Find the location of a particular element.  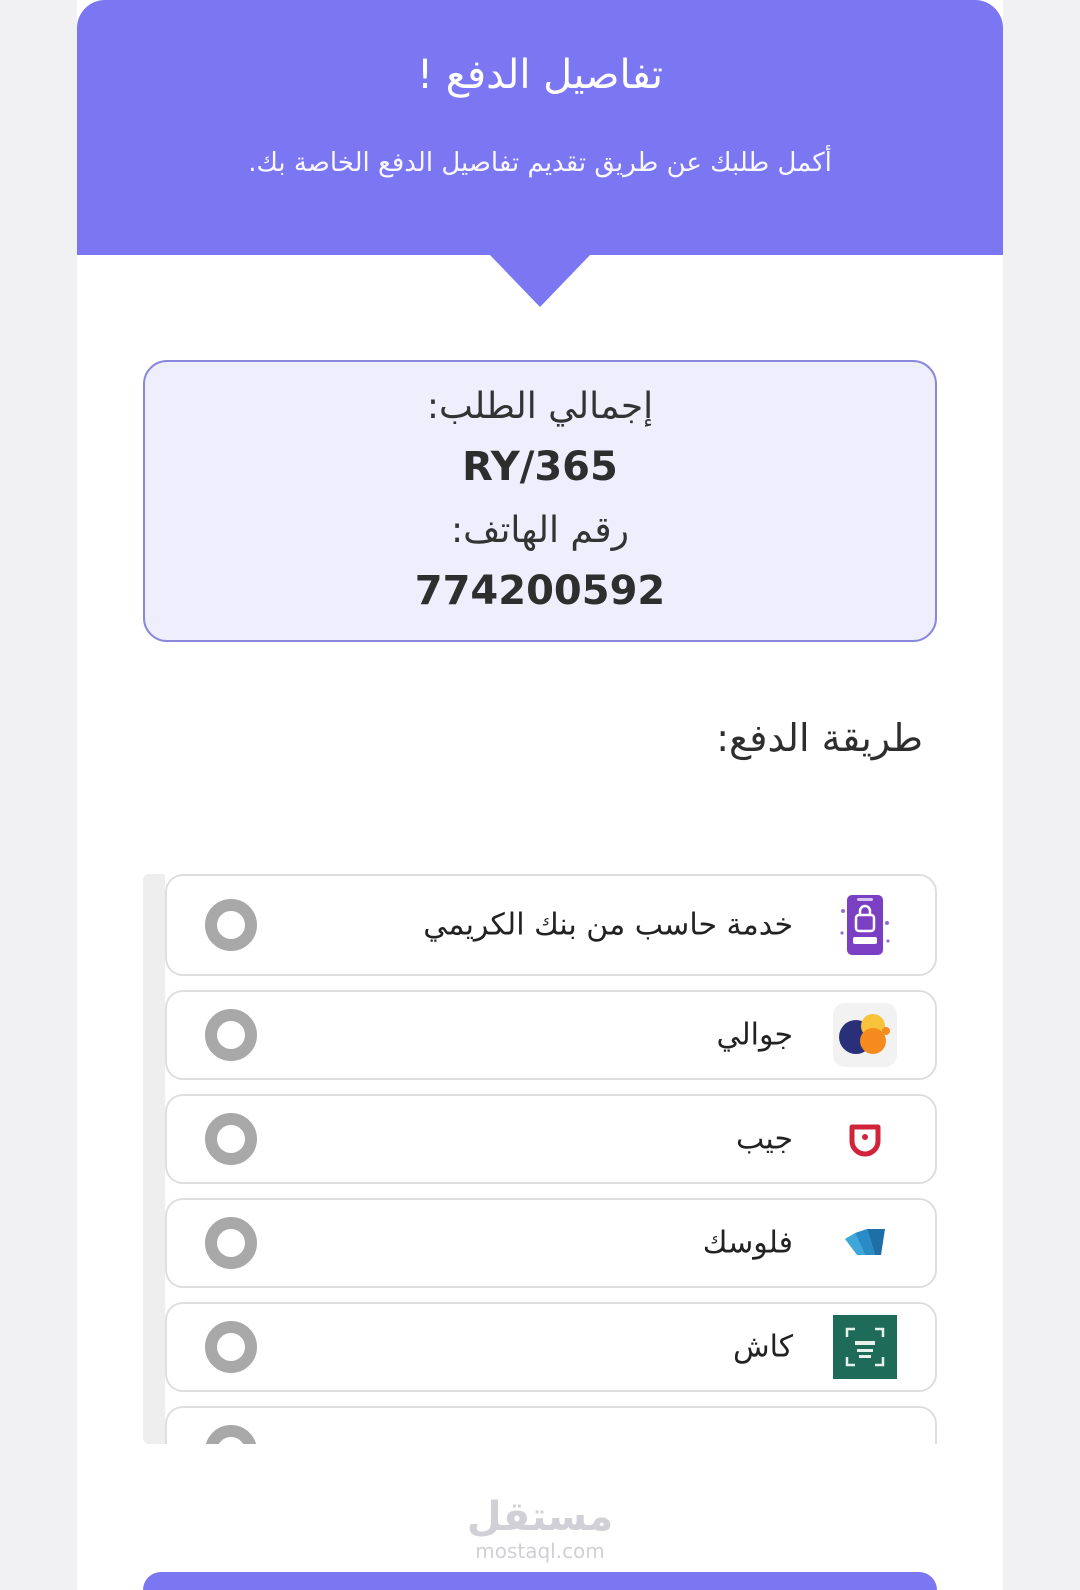

floosak-cards-icon is located at coordinates (865, 1243).